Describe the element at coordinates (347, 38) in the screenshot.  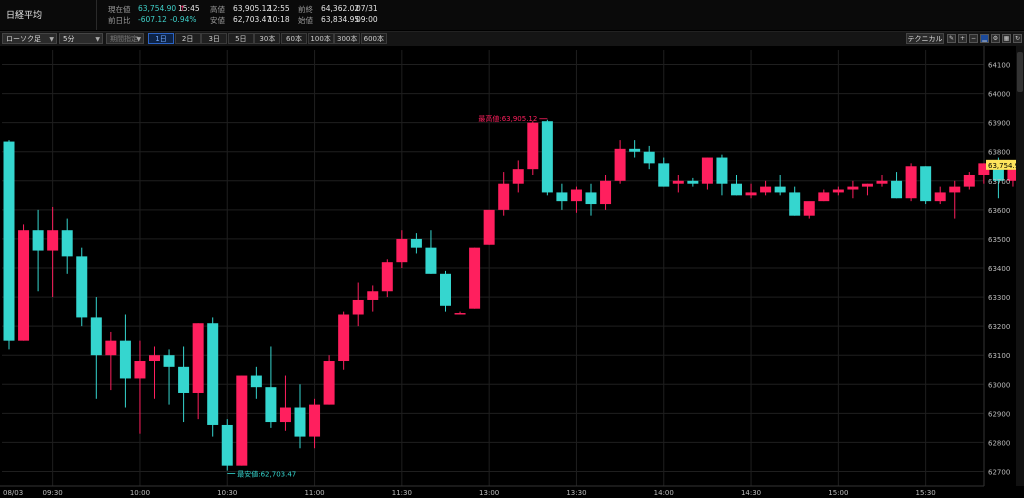
I see `period-button: 300本` at that location.